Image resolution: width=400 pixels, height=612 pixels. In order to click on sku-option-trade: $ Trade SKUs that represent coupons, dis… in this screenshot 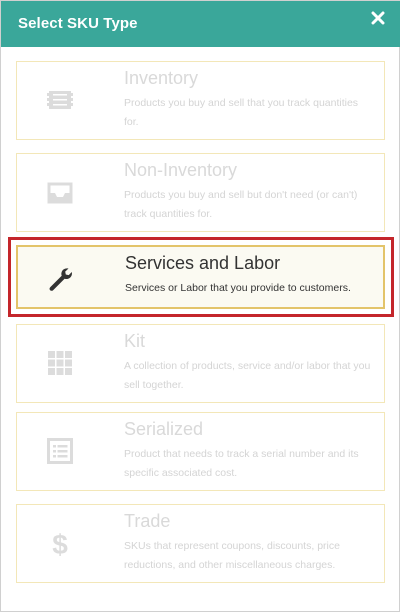, I will do `click(200, 543)`.